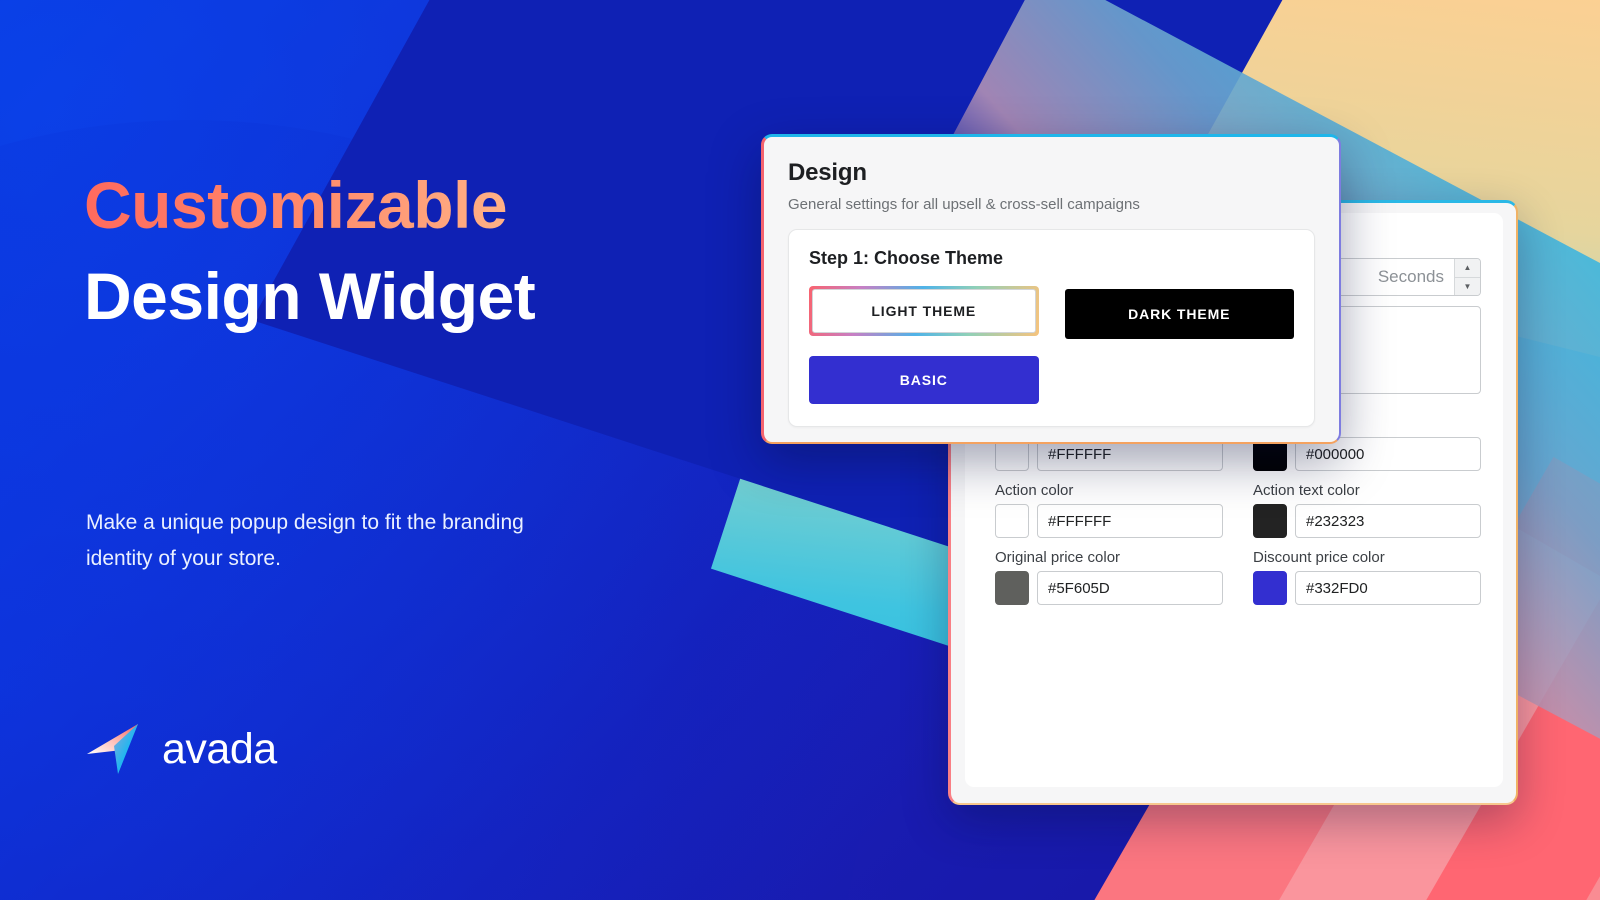  What do you see at coordinates (1130, 521) in the screenshot?
I see `color-hex-input: #FFFFFF` at bounding box center [1130, 521].